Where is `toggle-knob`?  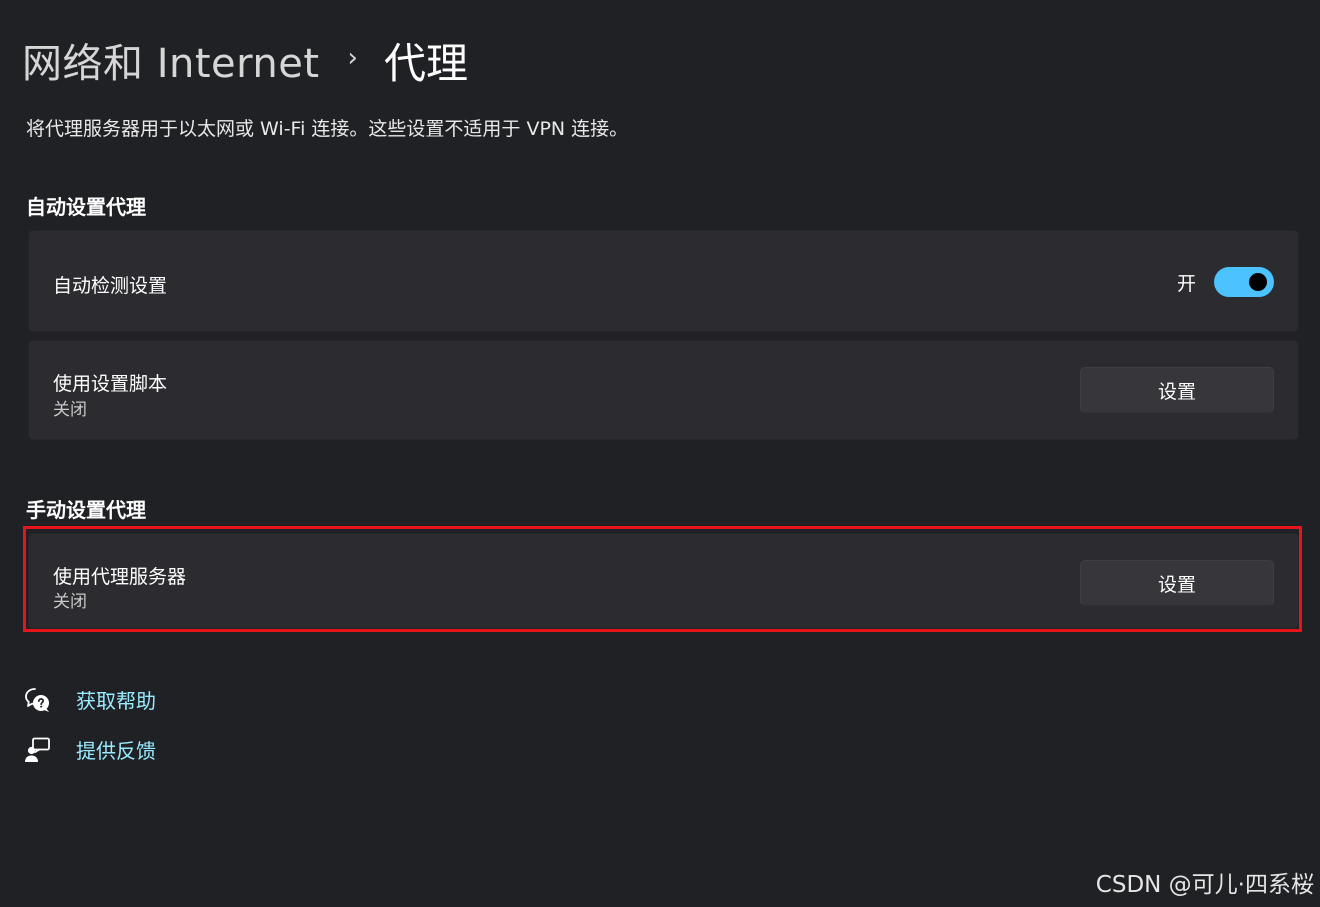 toggle-knob is located at coordinates (1258, 282).